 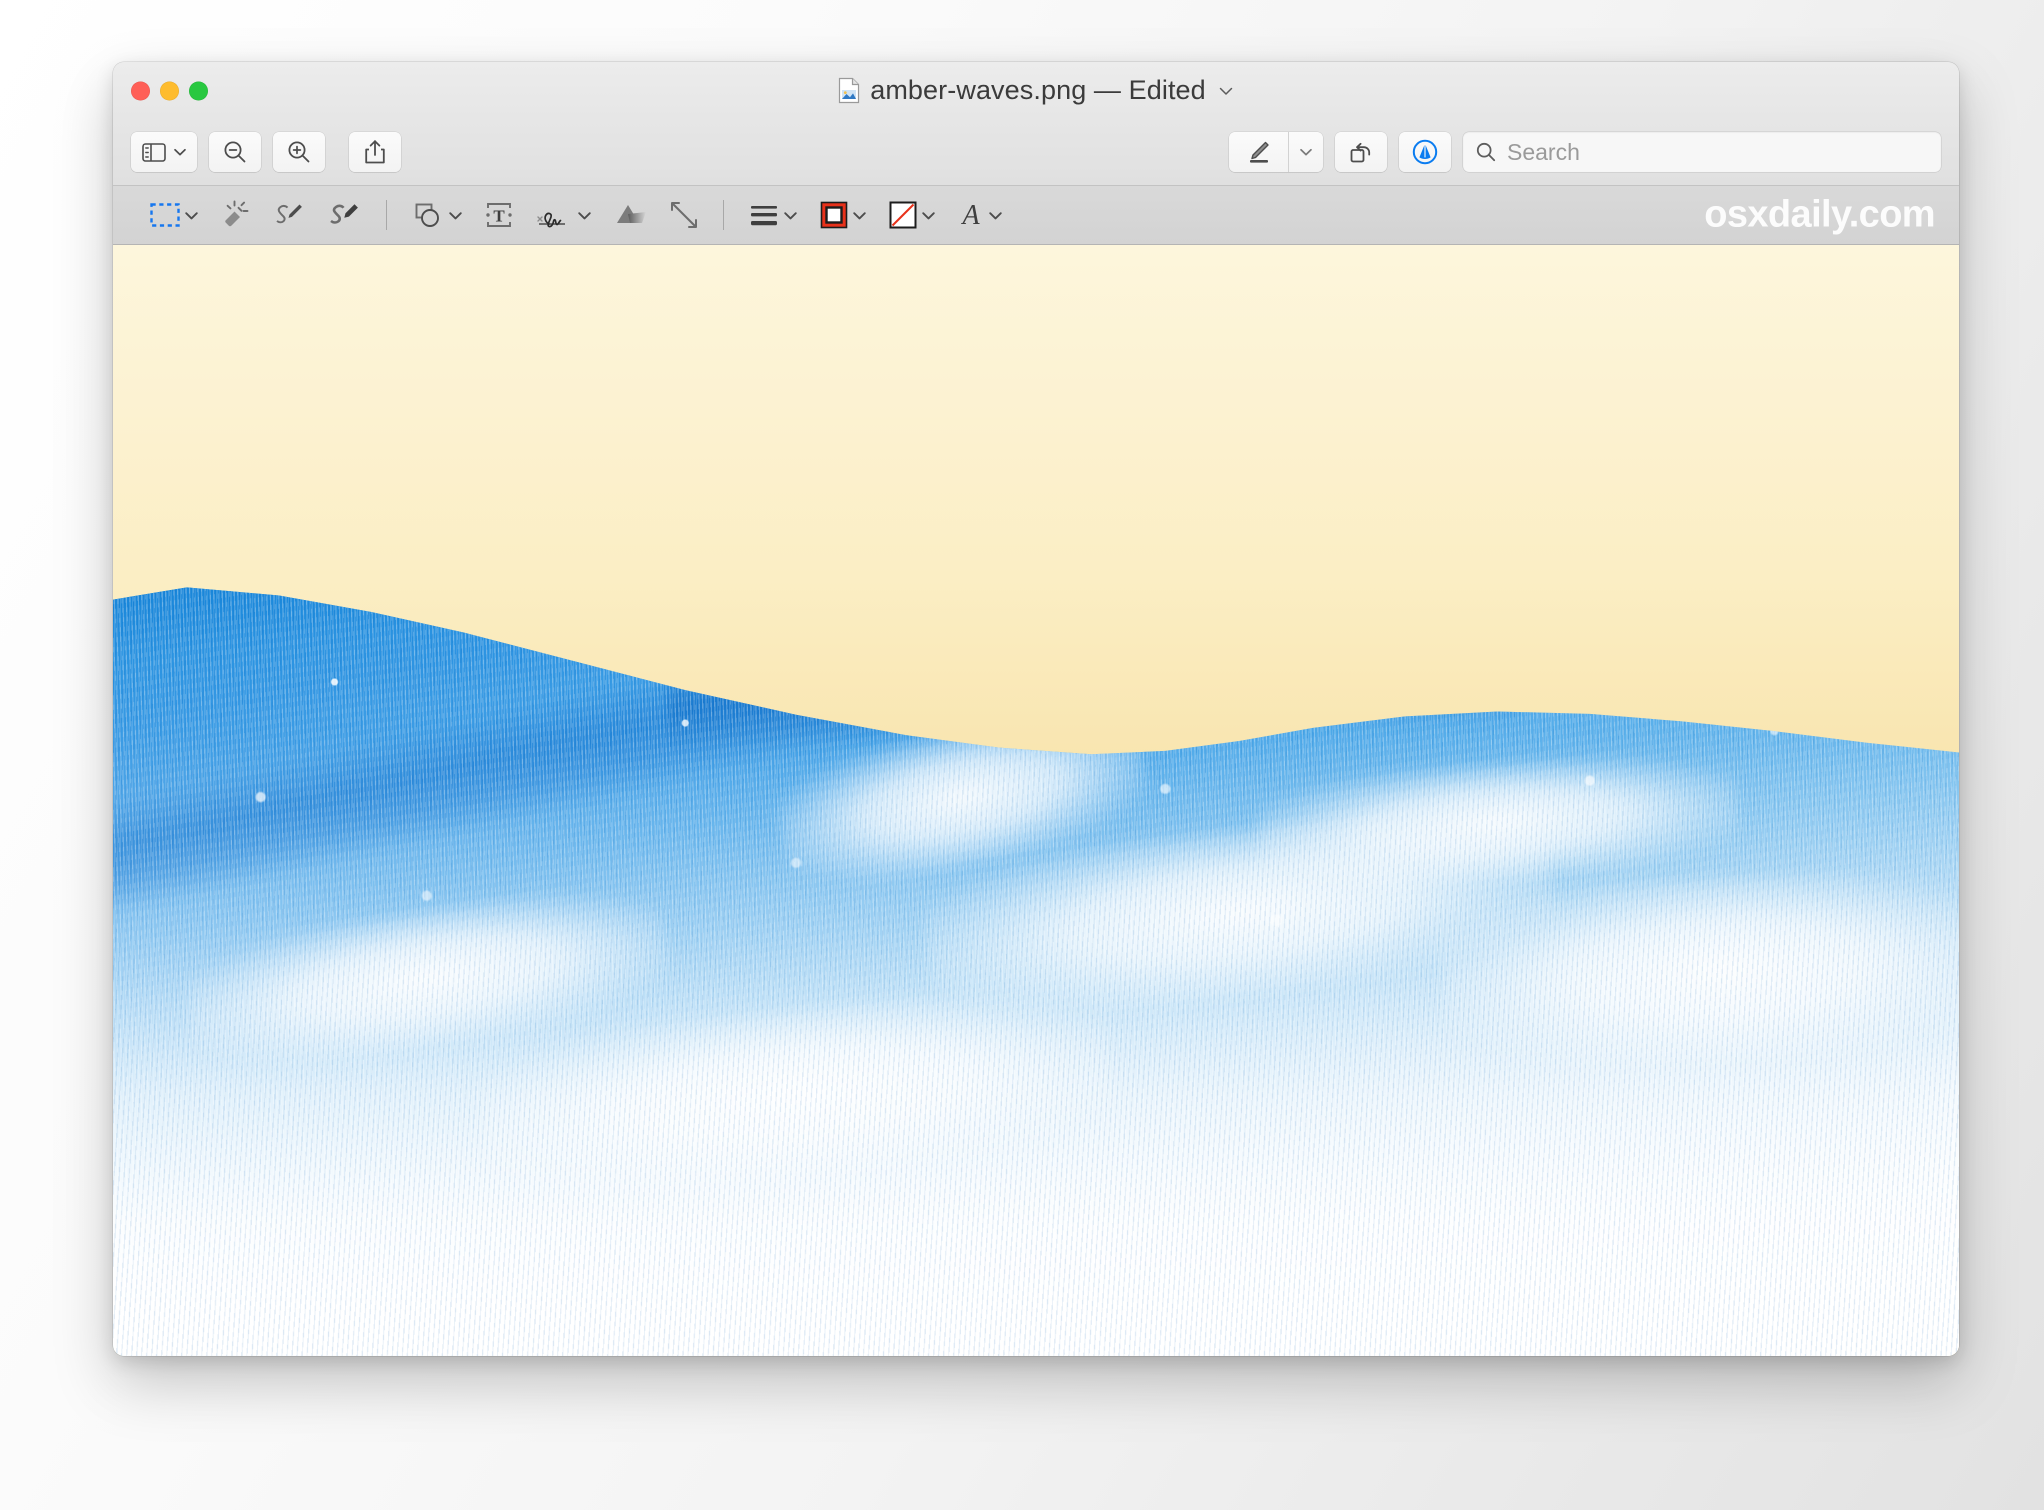 I want to click on draw-tool, so click(x=344, y=215).